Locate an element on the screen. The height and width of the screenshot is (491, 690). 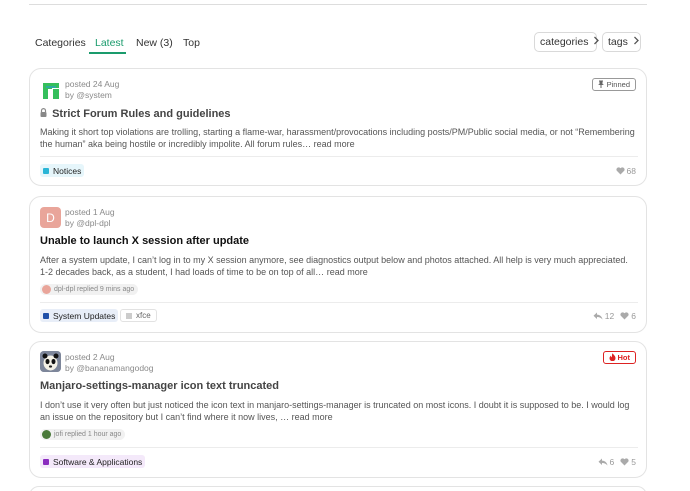
avatar: D is located at coordinates (50, 217).